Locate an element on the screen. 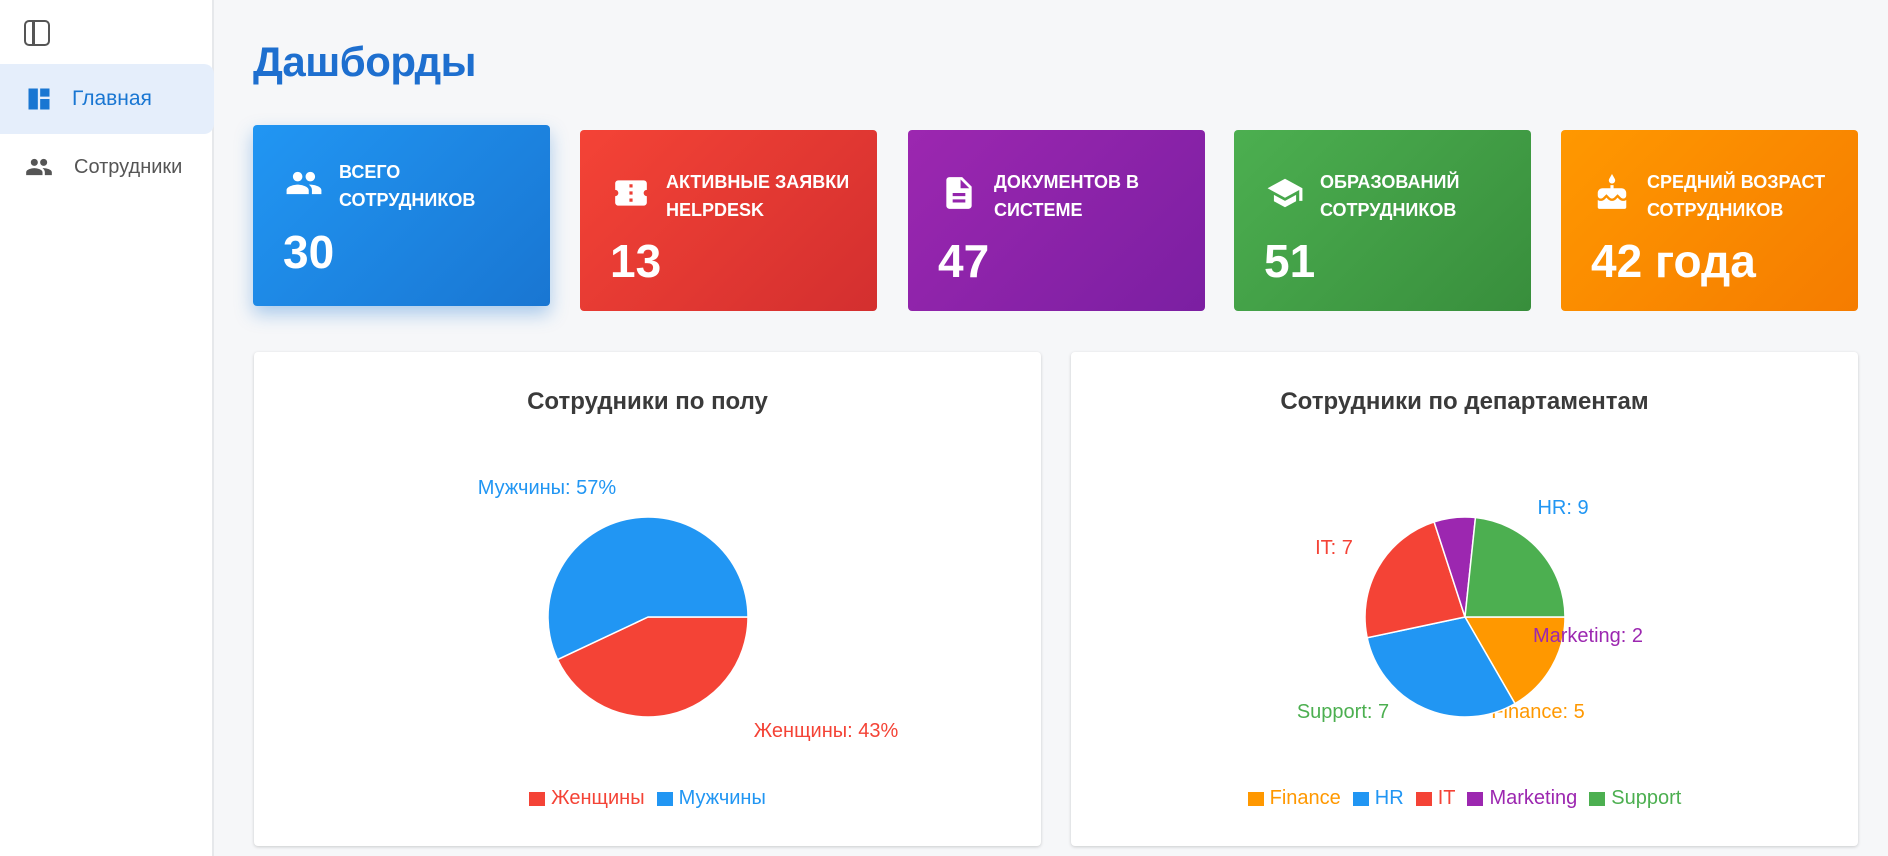 Image resolution: width=1888 pixels, height=856 pixels. pie-slice-label: Marketing: 2 is located at coordinates (1588, 636).